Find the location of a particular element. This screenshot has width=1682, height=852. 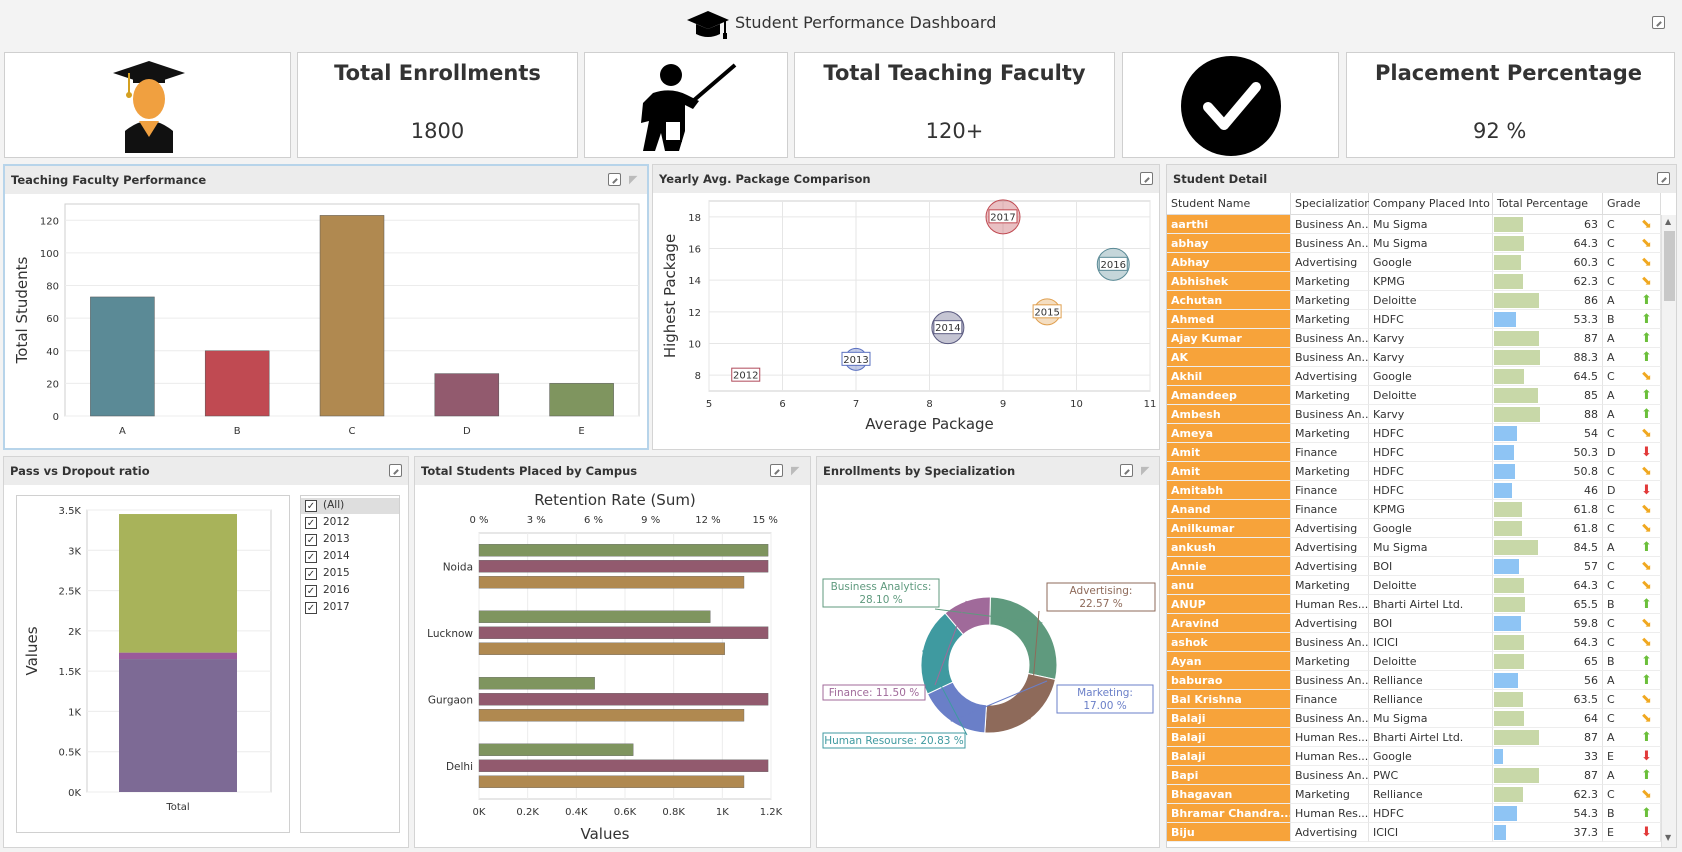

table-row: Amandeep Marketing Deloitte 85 A ⬆ is located at coordinates (1414, 395).